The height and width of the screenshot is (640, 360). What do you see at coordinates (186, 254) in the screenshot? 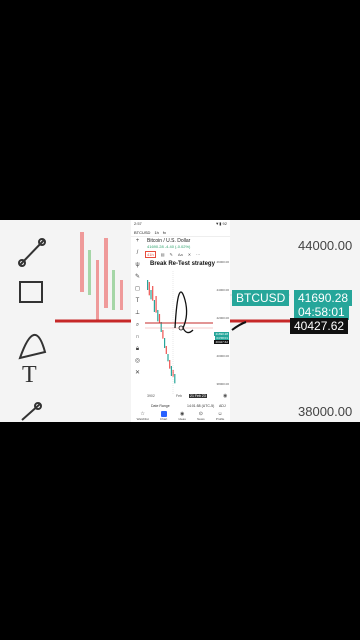
I see `drawing-options-bar: 41h ▤ ✎ Aa ✕ ⋯` at bounding box center [186, 254].